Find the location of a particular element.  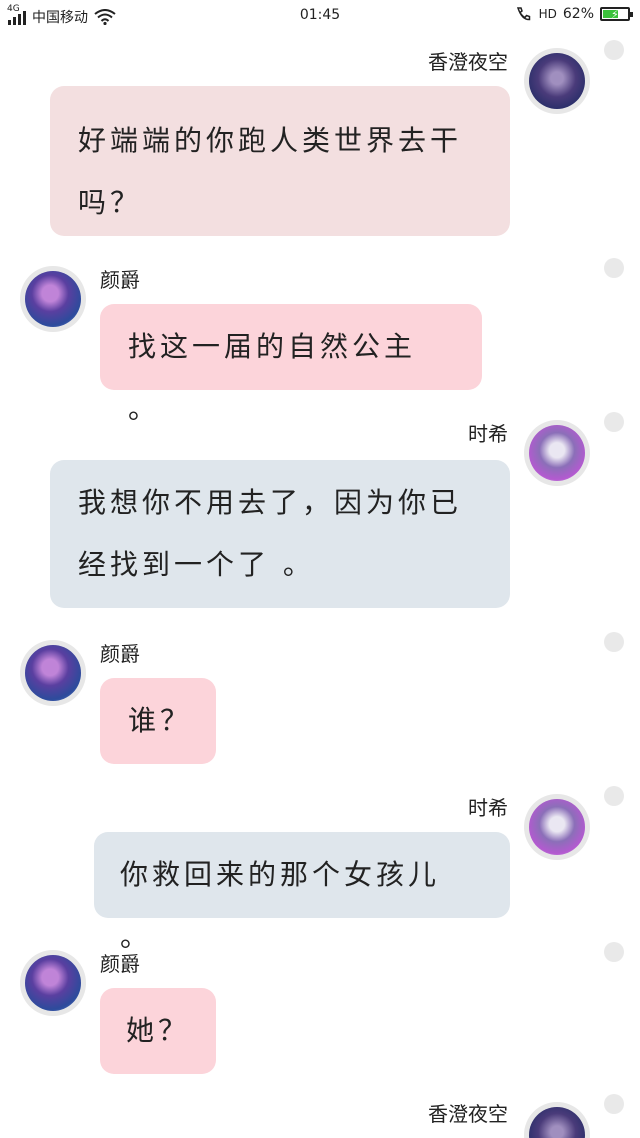

message-row: 颜爵 找这一届的自然公主 。 is located at coordinates (320, 341).